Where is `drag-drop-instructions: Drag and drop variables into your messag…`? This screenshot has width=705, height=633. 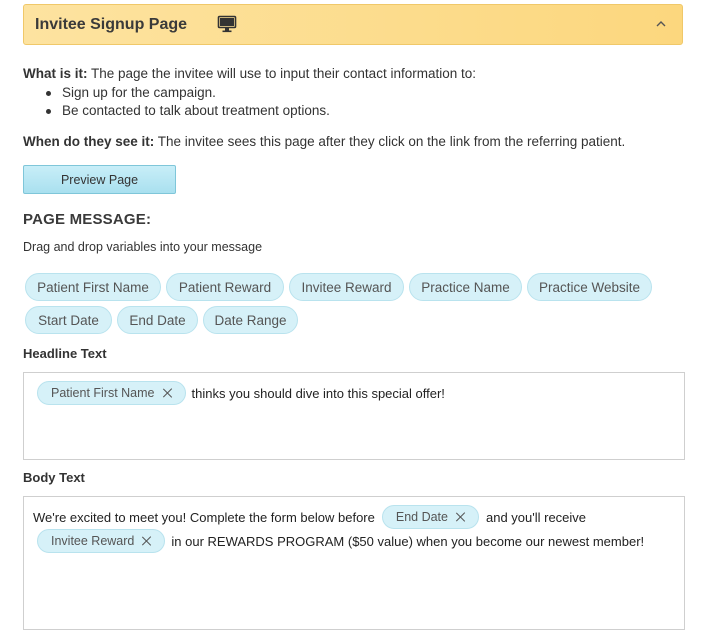
drag-drop-instructions: Drag and drop variables into your messag… is located at coordinates (143, 247).